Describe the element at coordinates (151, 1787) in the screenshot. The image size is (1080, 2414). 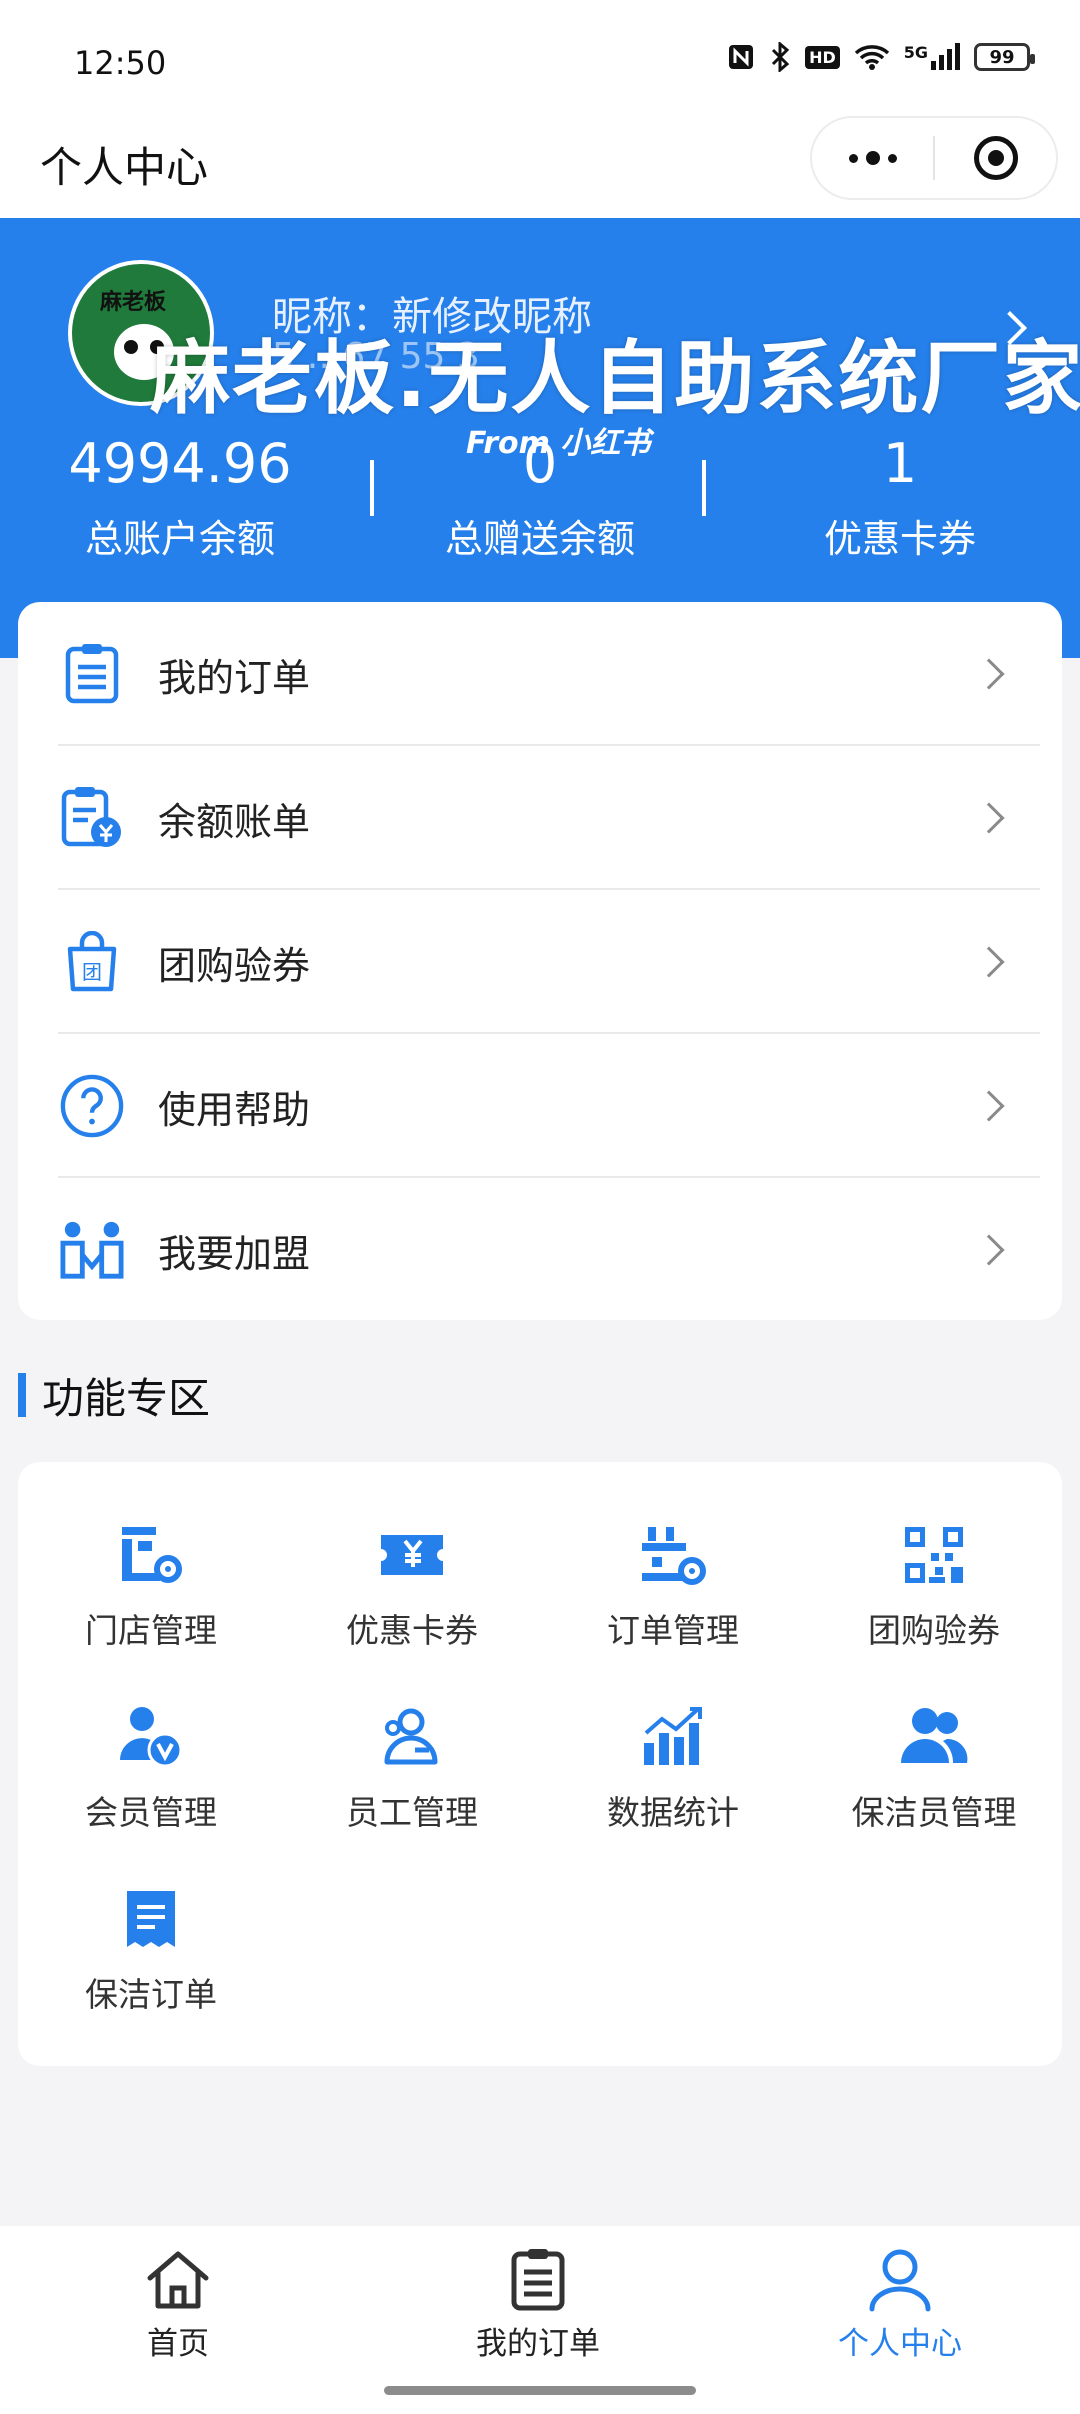
I see `function-member-manage: 会员管理` at that location.